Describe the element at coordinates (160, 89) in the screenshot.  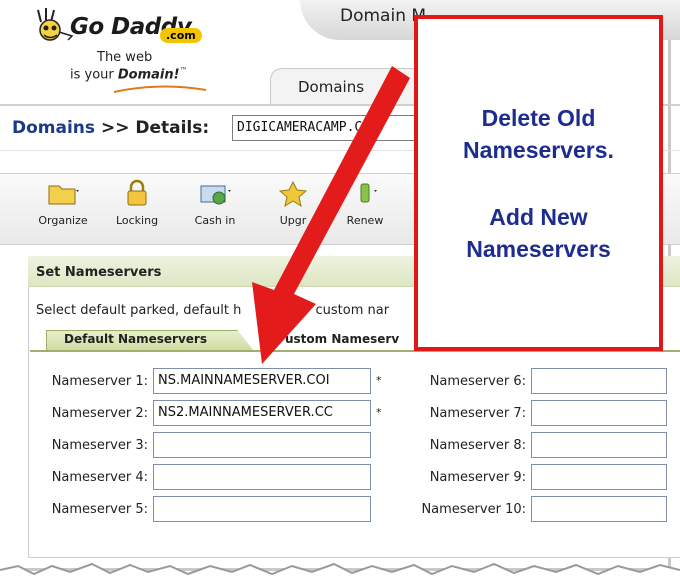
I see `logo-swoosh` at that location.